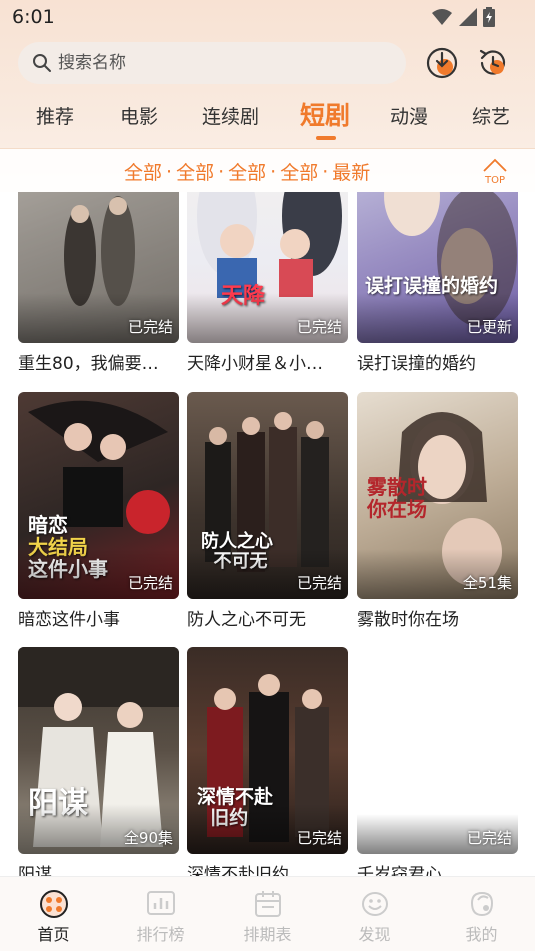  Describe the element at coordinates (326, 138) in the screenshot. I see `active-tab-indicator` at that location.